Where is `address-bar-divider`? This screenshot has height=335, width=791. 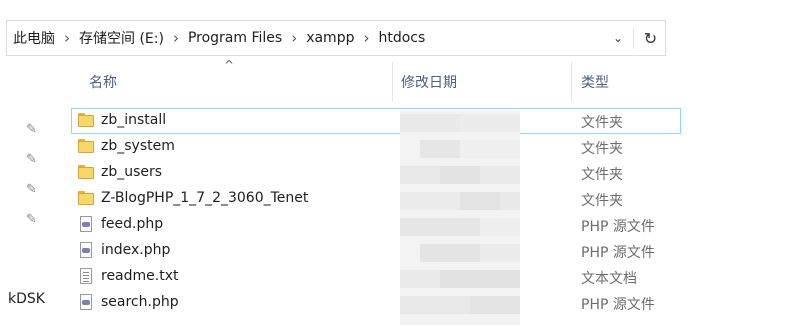
address-bar-divider is located at coordinates (633, 38).